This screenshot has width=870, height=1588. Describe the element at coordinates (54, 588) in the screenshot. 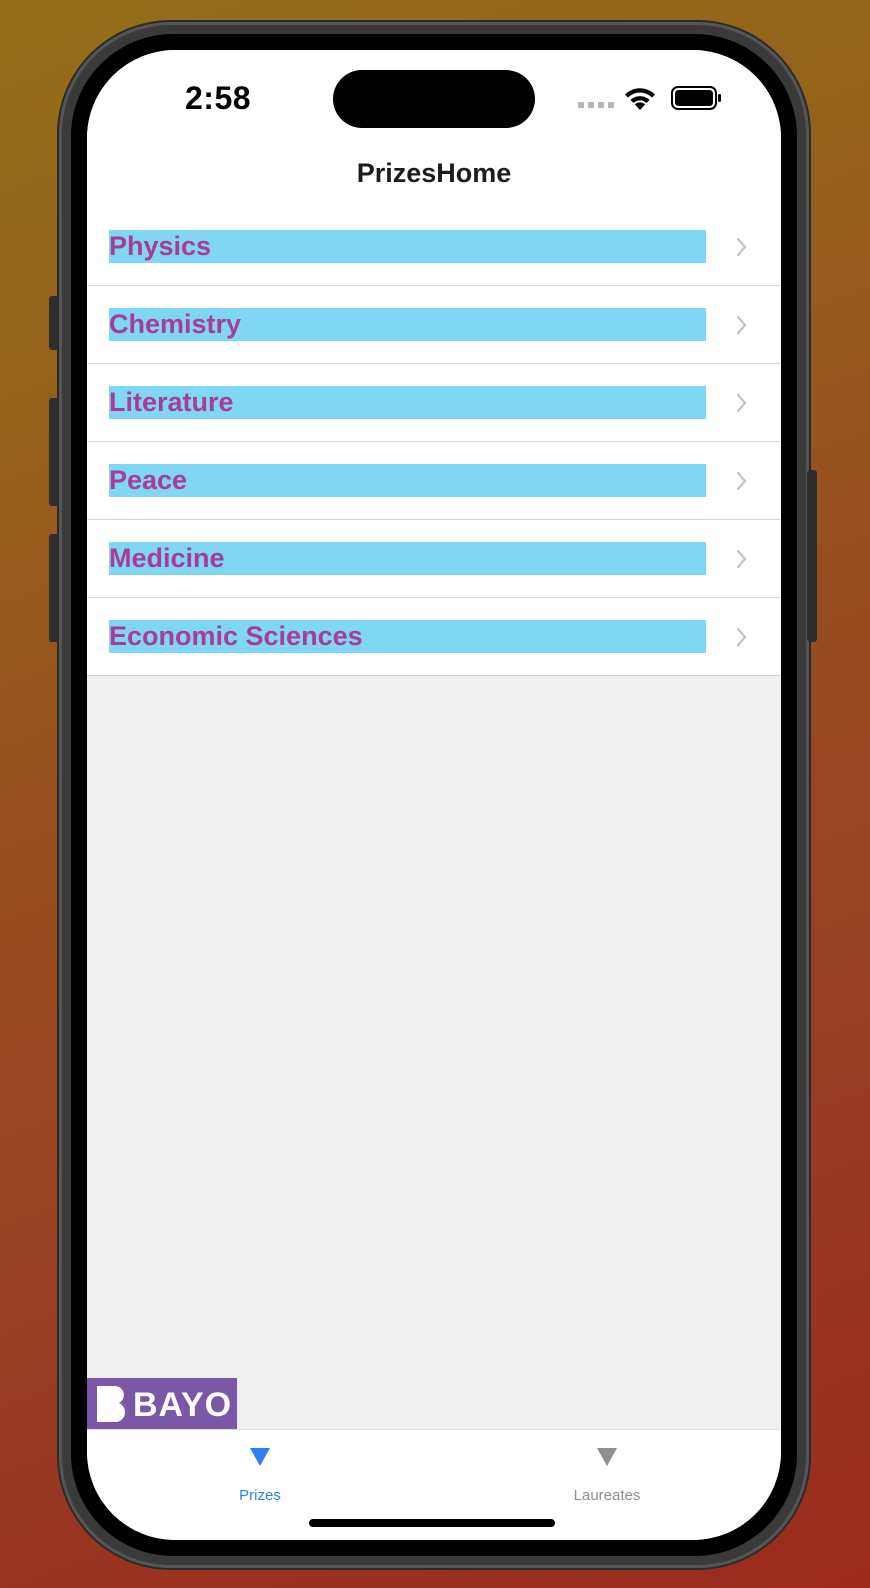

I see `volume-down-button` at that location.